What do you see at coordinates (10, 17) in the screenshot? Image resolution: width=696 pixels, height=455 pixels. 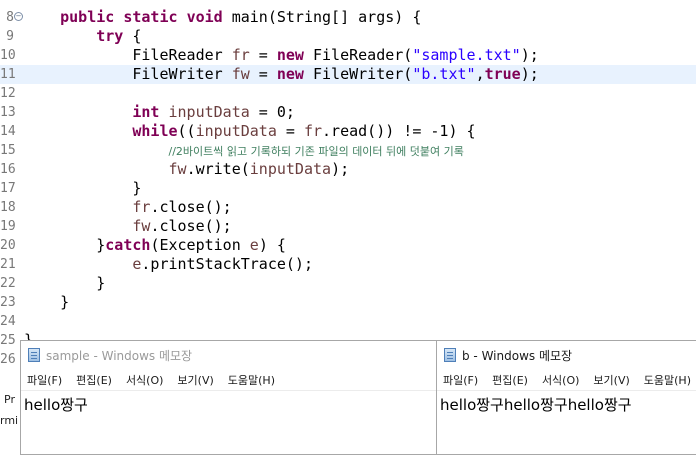 I see `line-number: 8` at bounding box center [10, 17].